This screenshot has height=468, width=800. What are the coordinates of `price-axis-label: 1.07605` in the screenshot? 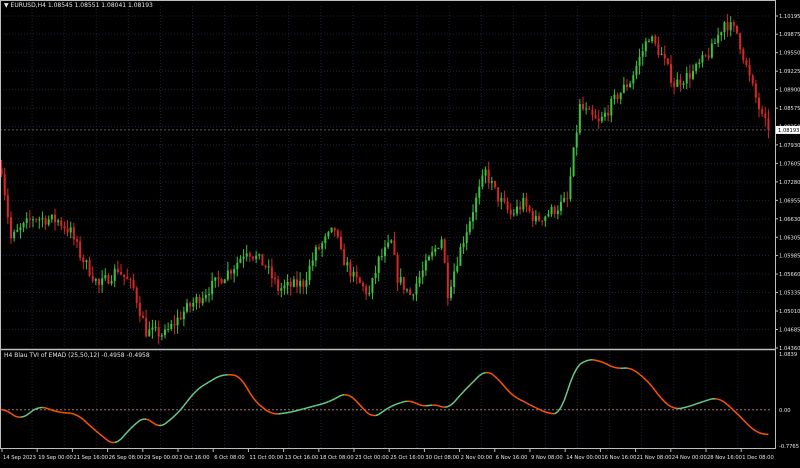 It's located at (789, 164).